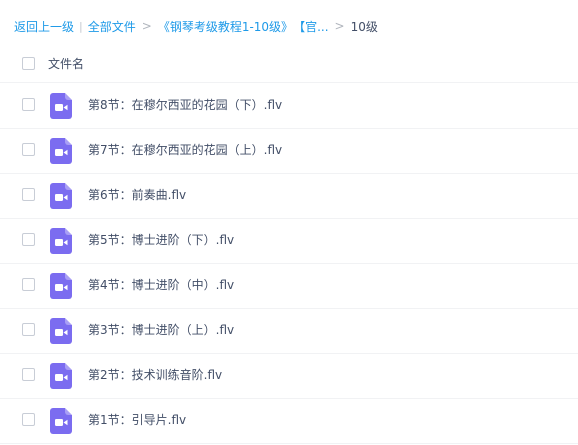  Describe the element at coordinates (289, 241) in the screenshot. I see `file-row: 第5节：博士进阶（下）.flv` at that location.